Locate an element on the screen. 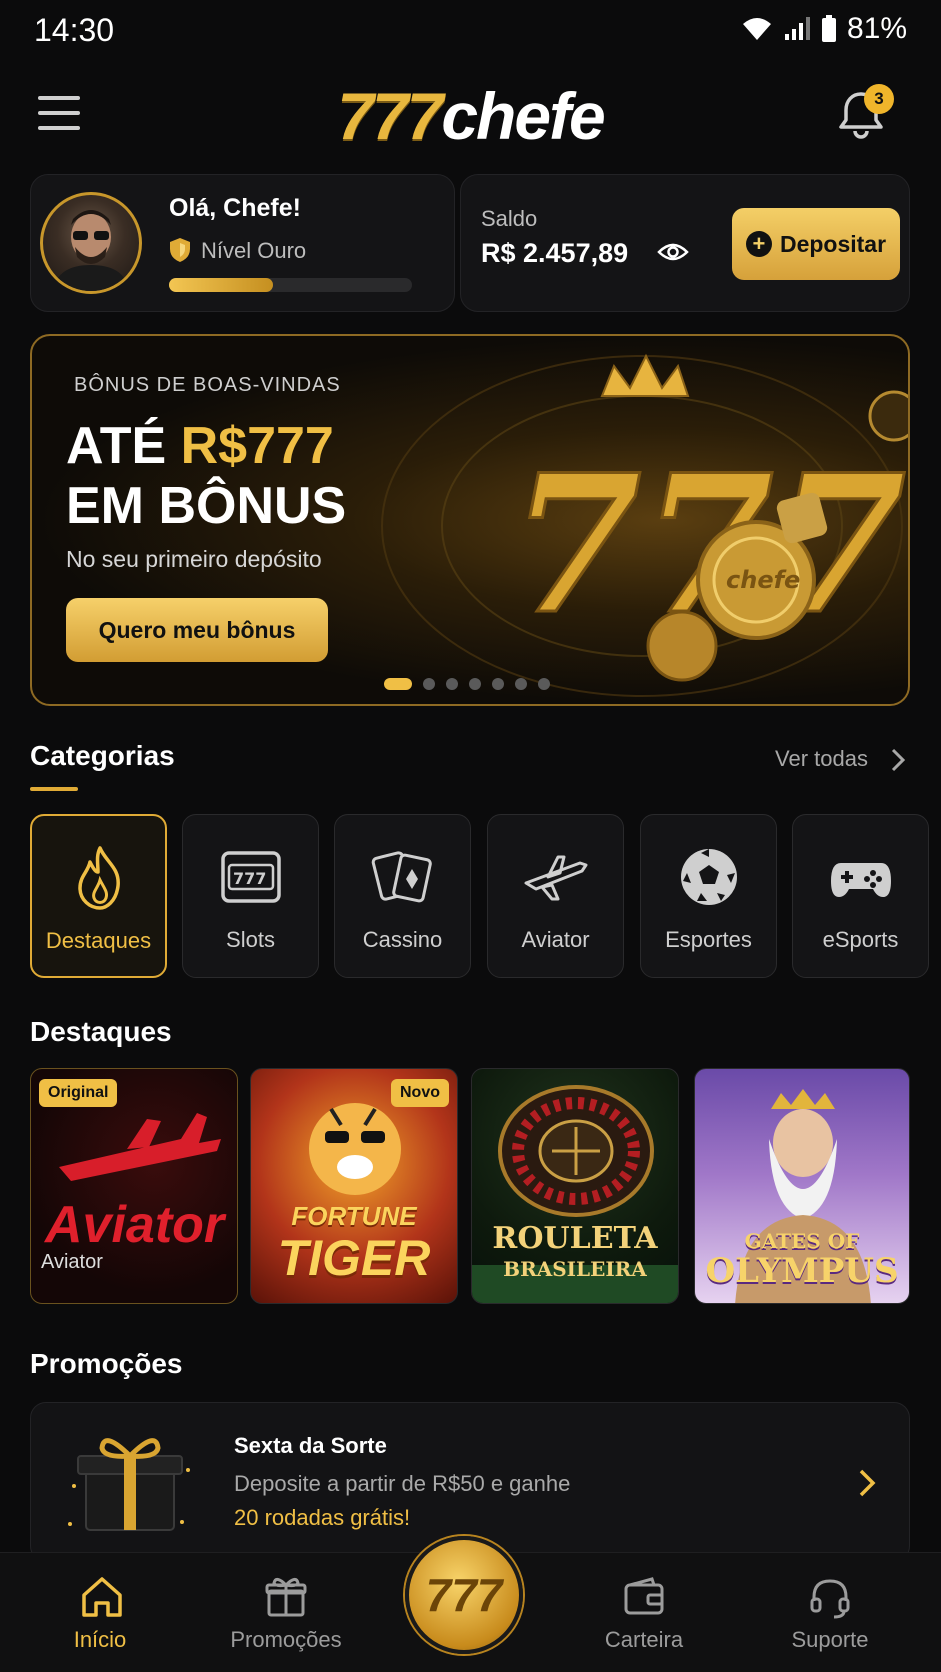 The width and height of the screenshot is (941, 1672). soccer-ball-icon is located at coordinates (709, 877).